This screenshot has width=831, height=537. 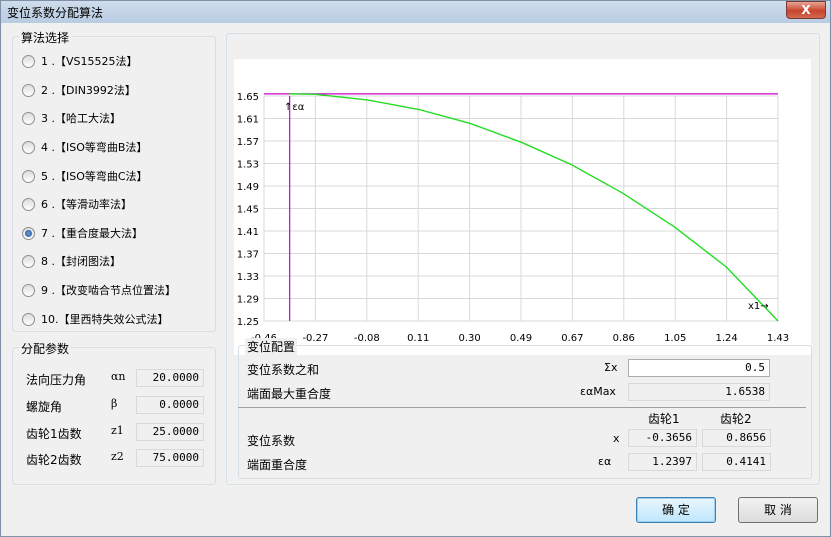 What do you see at coordinates (522, 407) in the screenshot?
I see `config-divider` at bounding box center [522, 407].